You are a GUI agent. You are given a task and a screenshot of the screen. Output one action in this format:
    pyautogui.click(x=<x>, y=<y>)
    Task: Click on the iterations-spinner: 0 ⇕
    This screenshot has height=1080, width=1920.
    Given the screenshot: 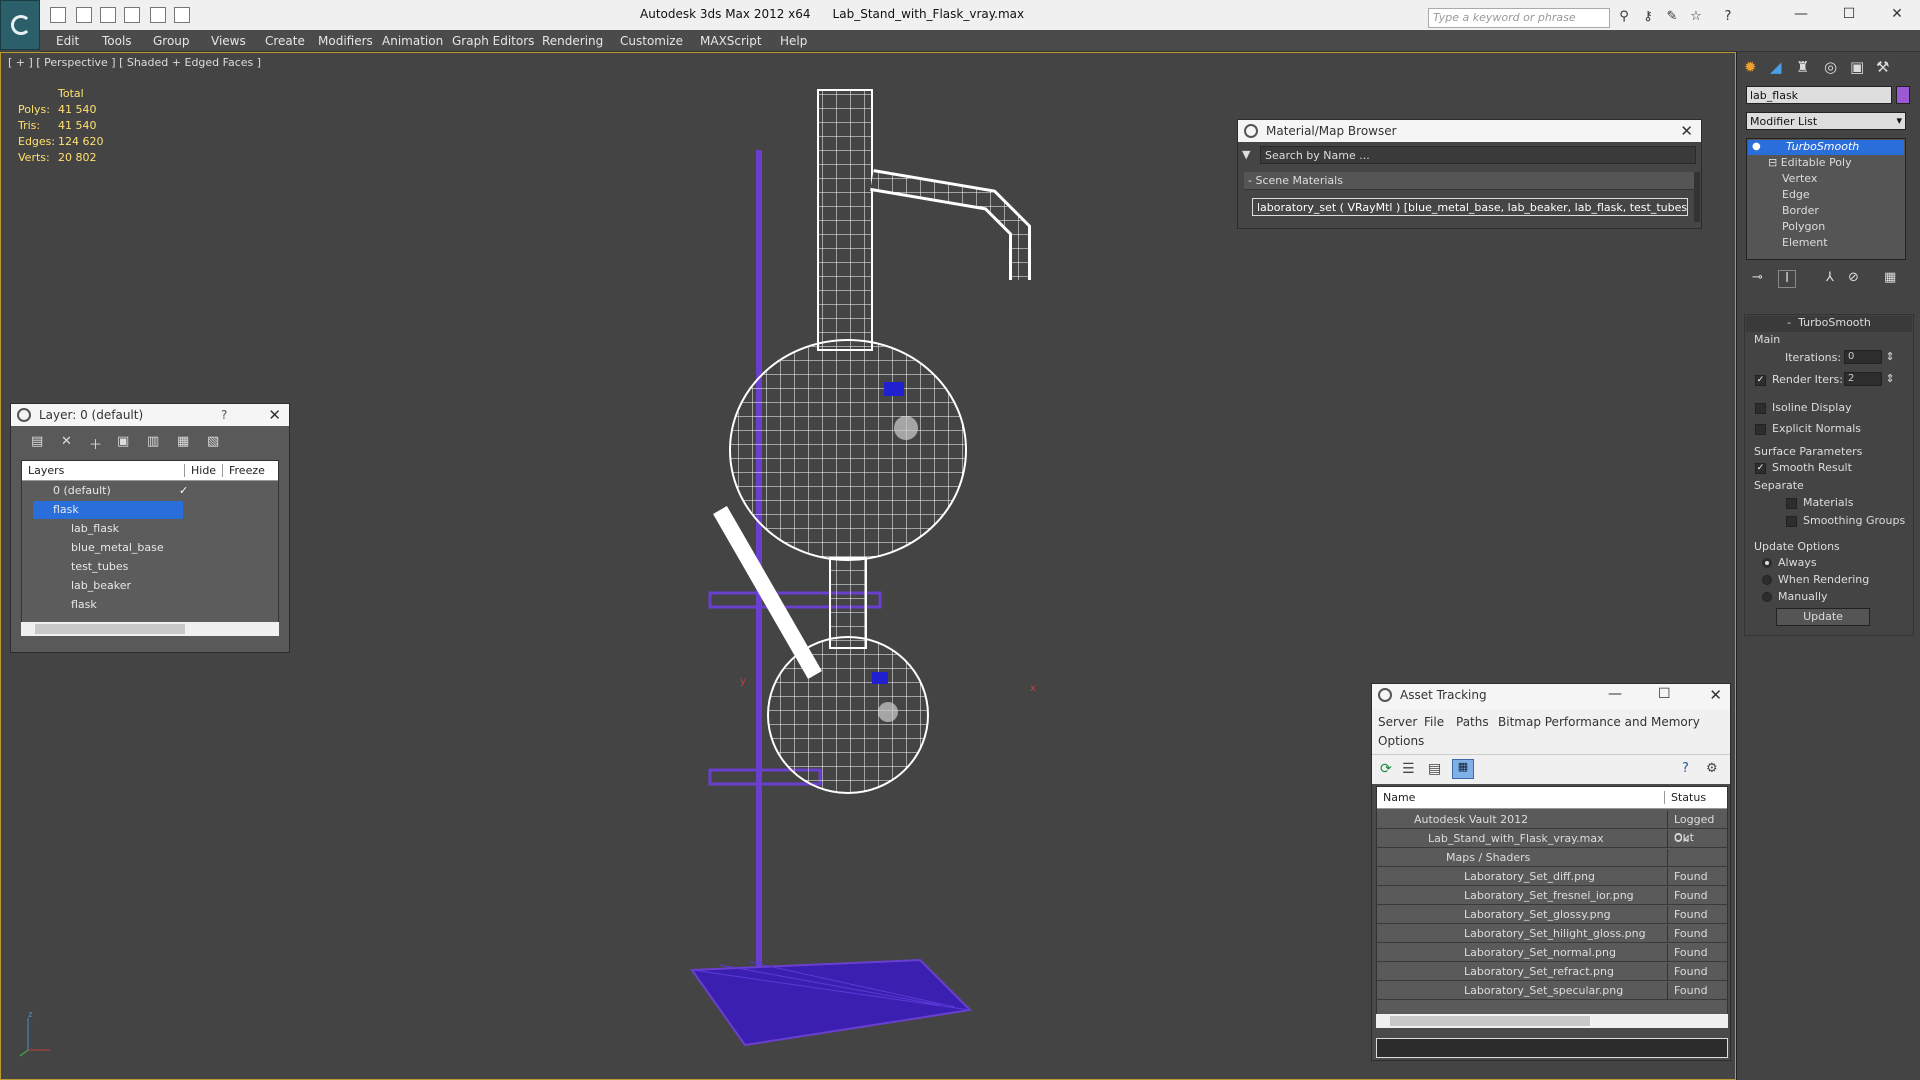 What is the action you would take?
    pyautogui.click(x=1869, y=357)
    